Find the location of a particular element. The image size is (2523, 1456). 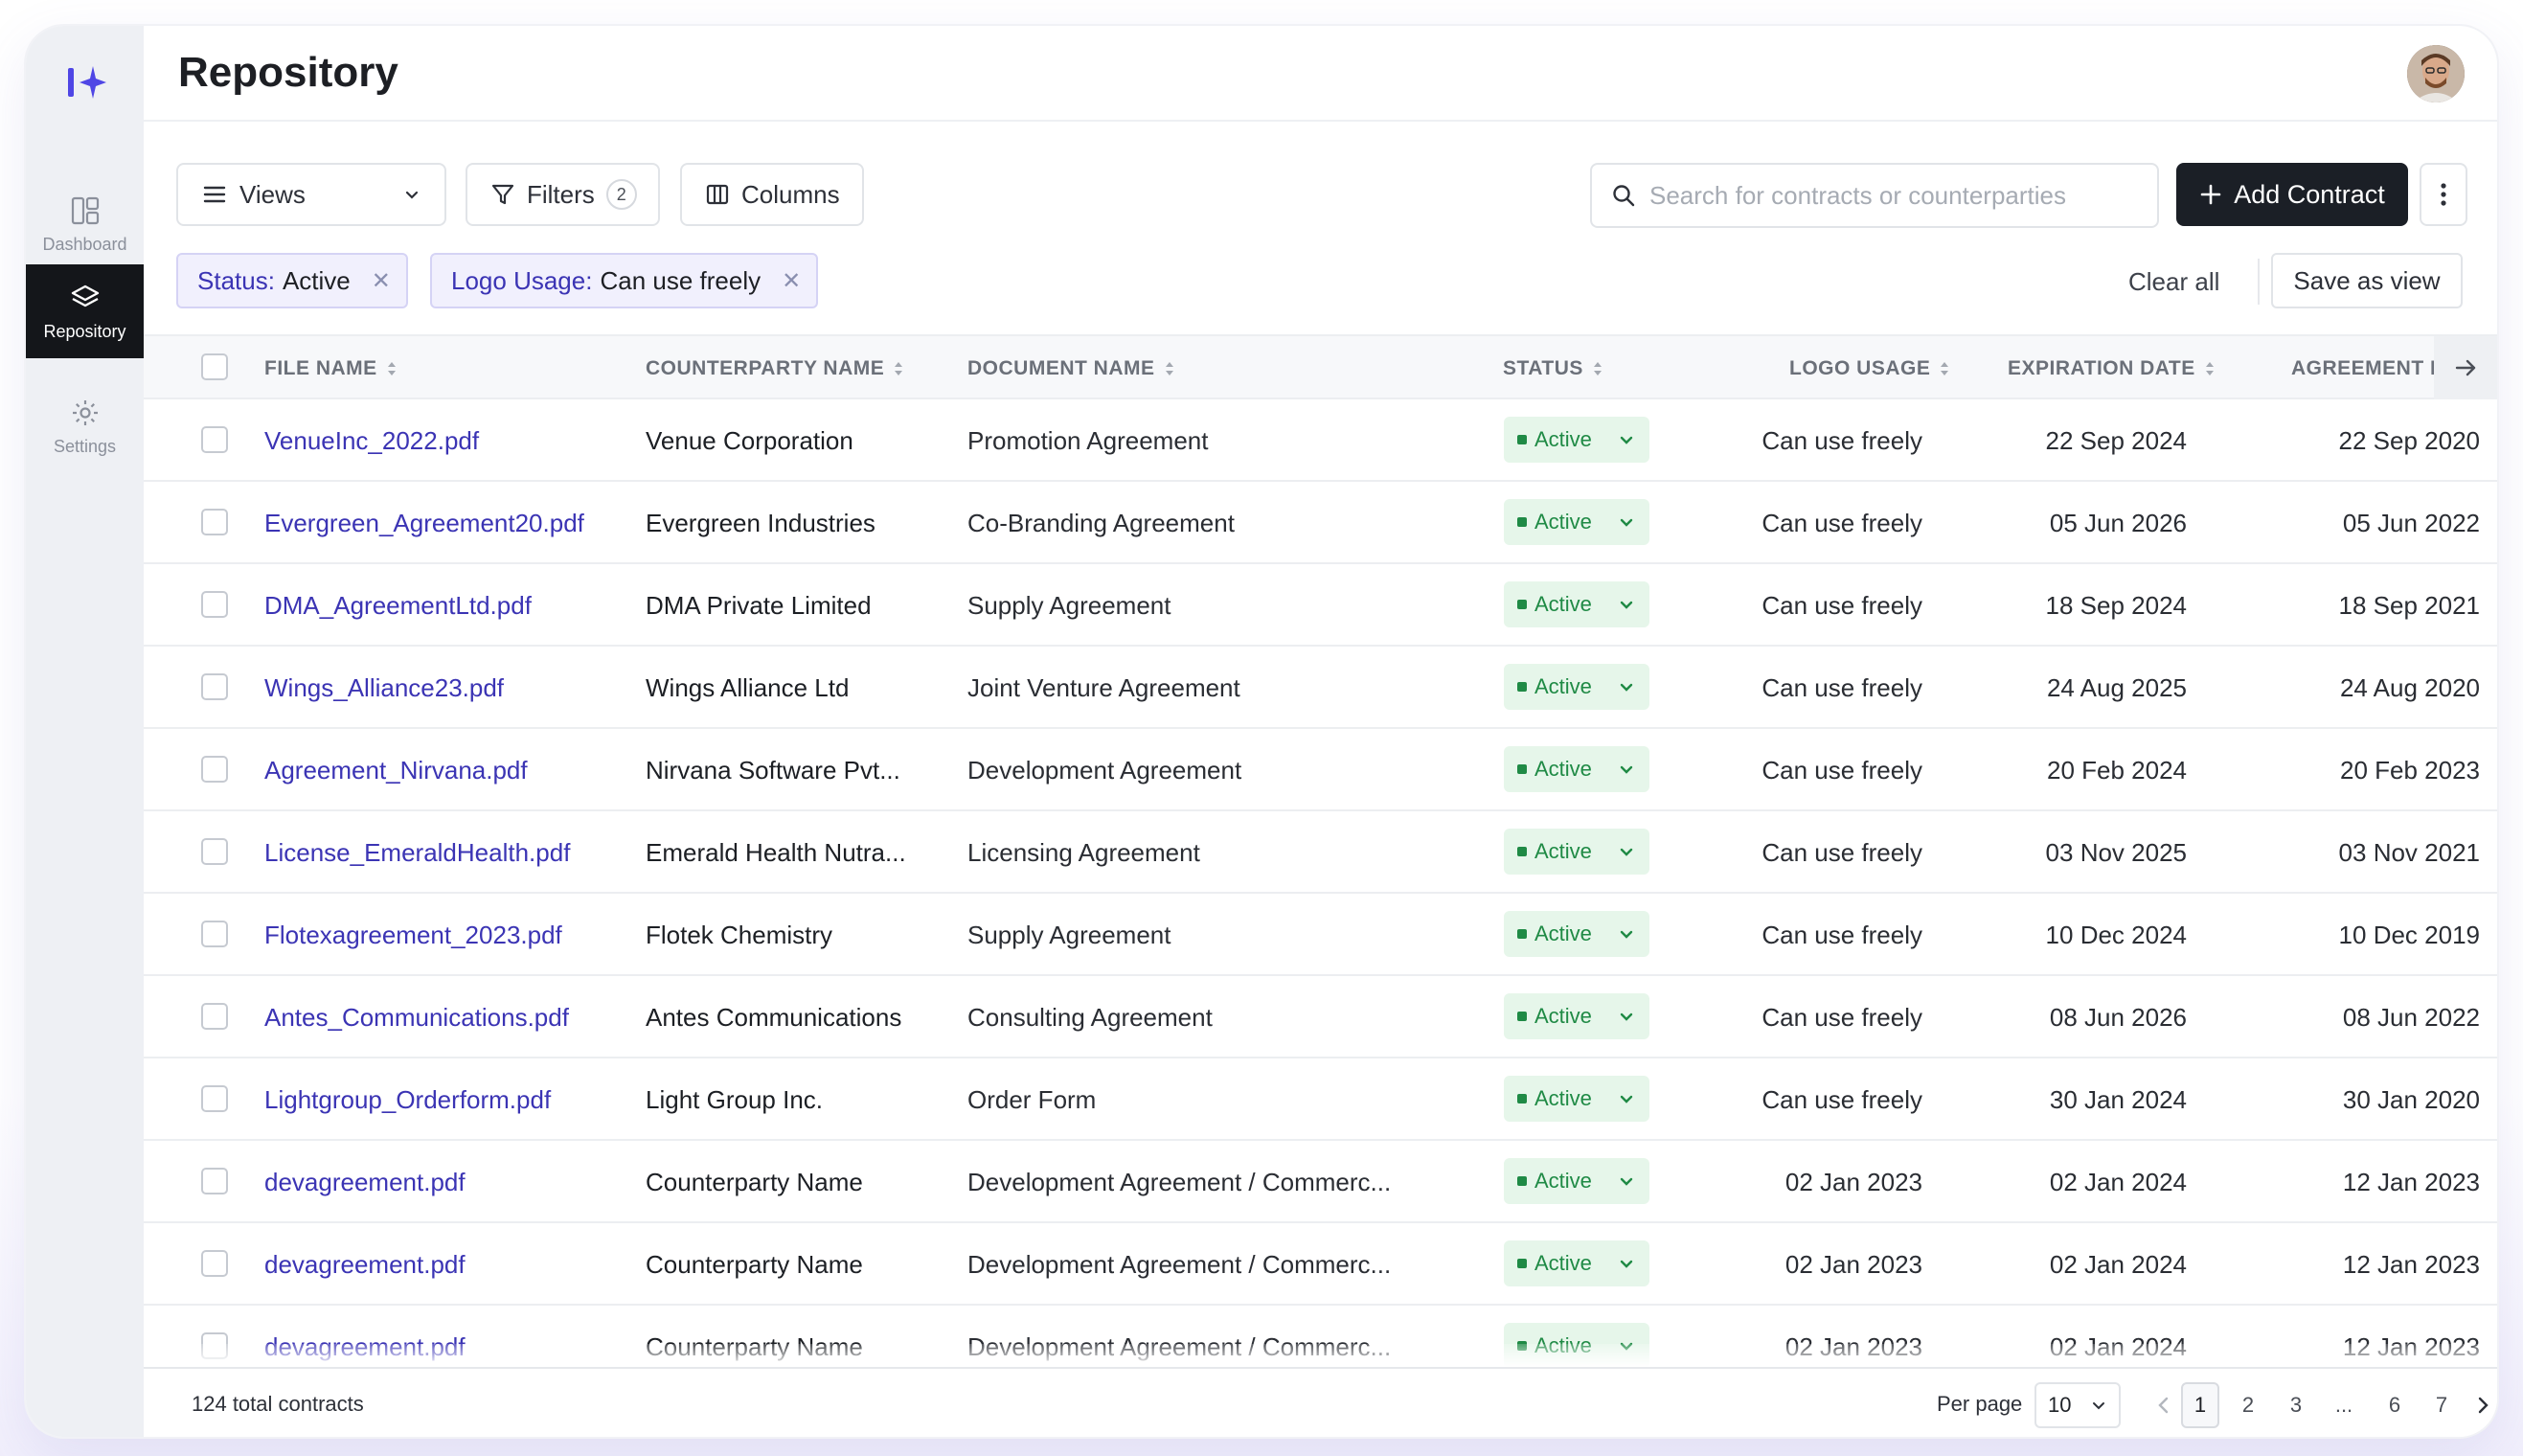

agreement-date: 22 Sep 2020 is located at coordinates (2409, 440).